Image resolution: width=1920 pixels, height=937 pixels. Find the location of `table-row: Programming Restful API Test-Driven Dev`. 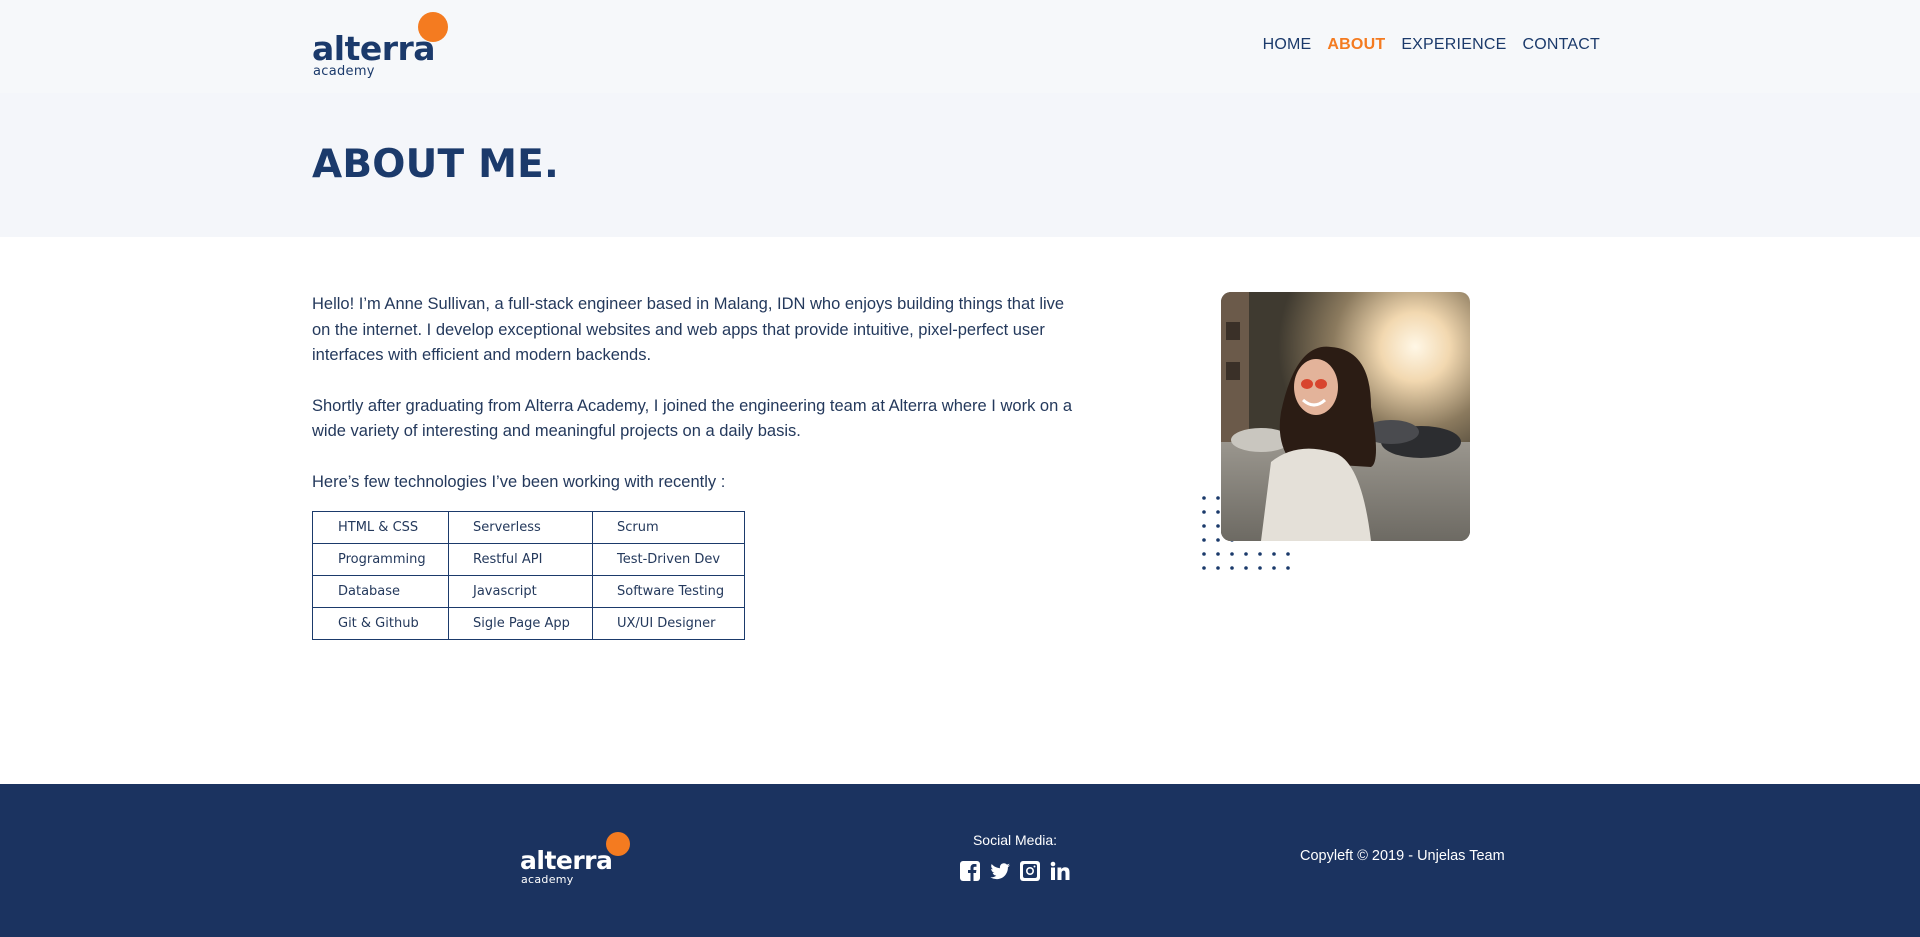

table-row: Programming Restful API Test-Driven Dev is located at coordinates (528, 559).